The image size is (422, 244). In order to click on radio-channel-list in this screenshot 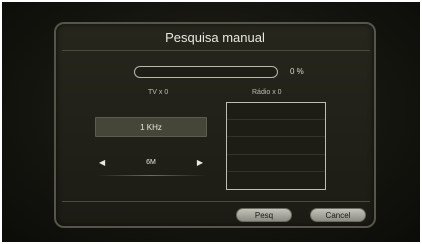, I will do `click(276, 146)`.